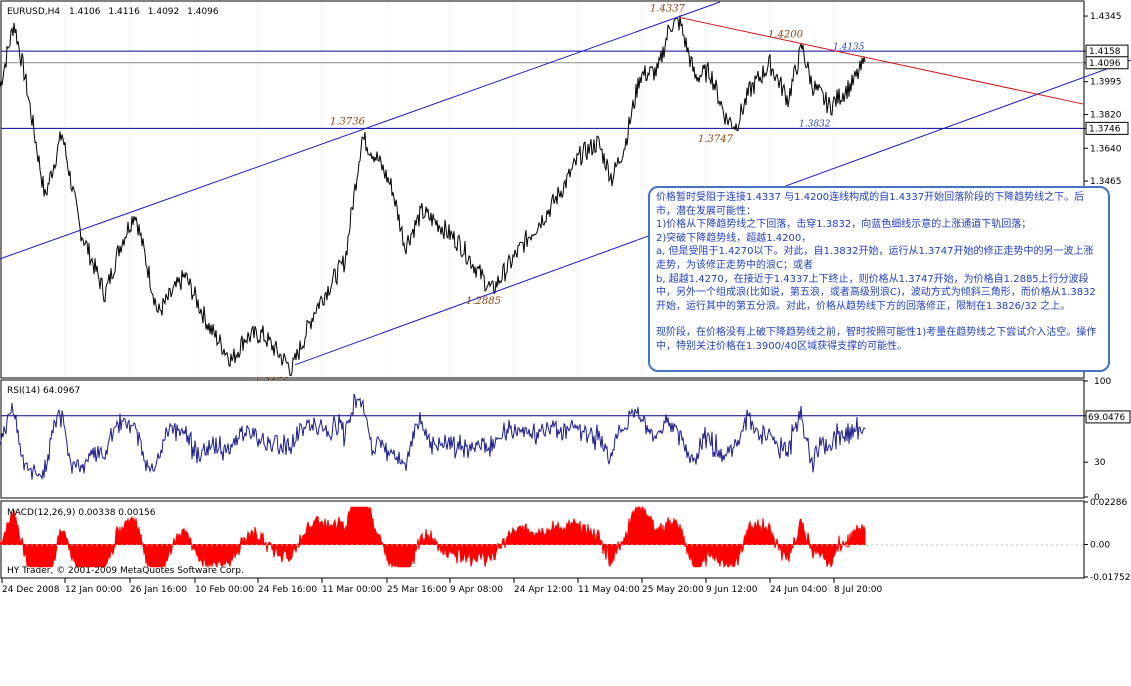 The image size is (1131, 686). What do you see at coordinates (786, 34) in the screenshot?
I see `price-annotation: 1.4200` at bounding box center [786, 34].